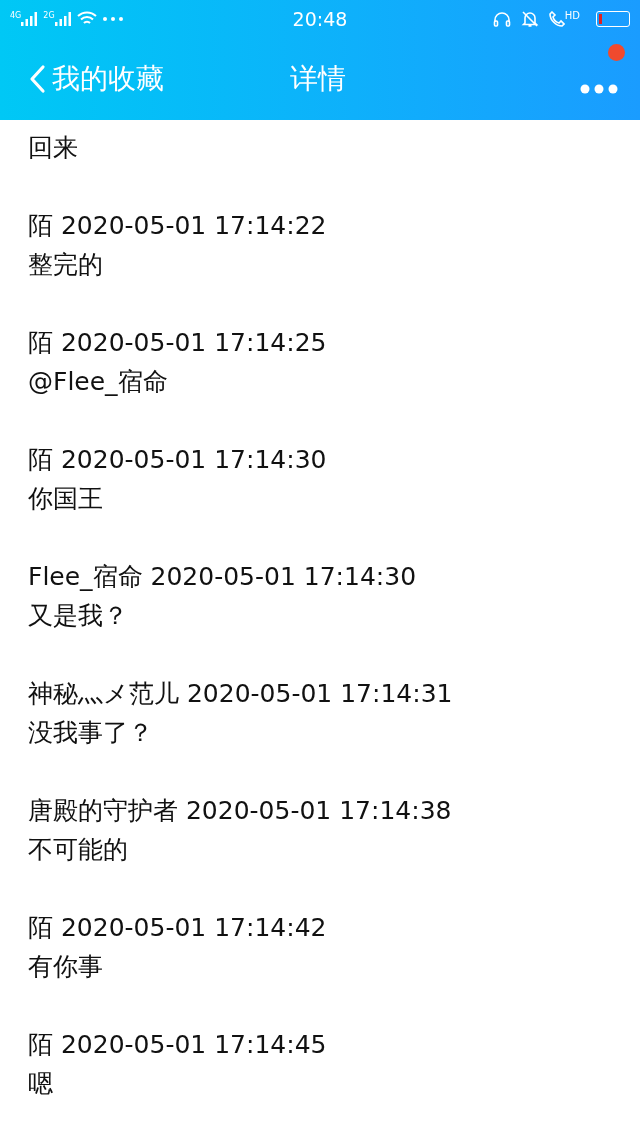  Describe the element at coordinates (223, 577) in the screenshot. I see `message-header: Flee_宿命 2020-05-01 17:14:30` at that location.